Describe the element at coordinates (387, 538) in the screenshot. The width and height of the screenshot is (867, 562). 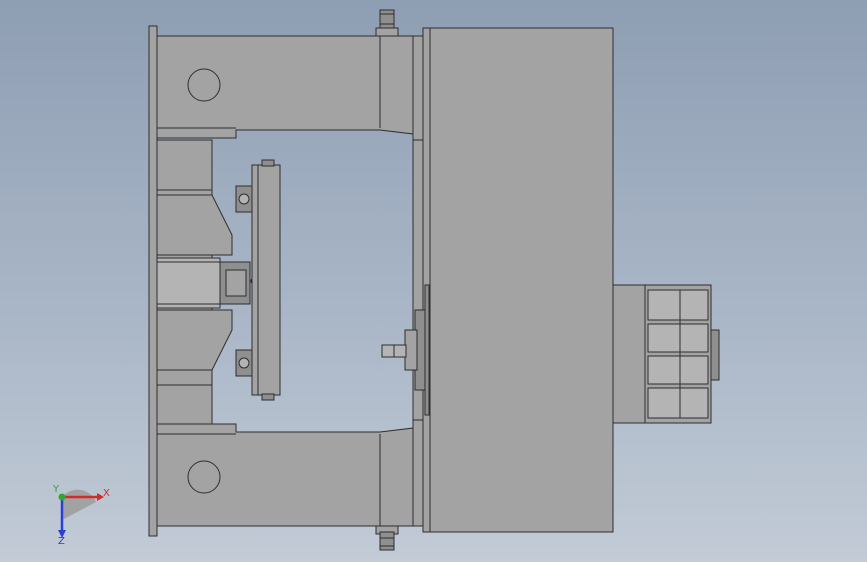
I see `bottom-roller` at that location.